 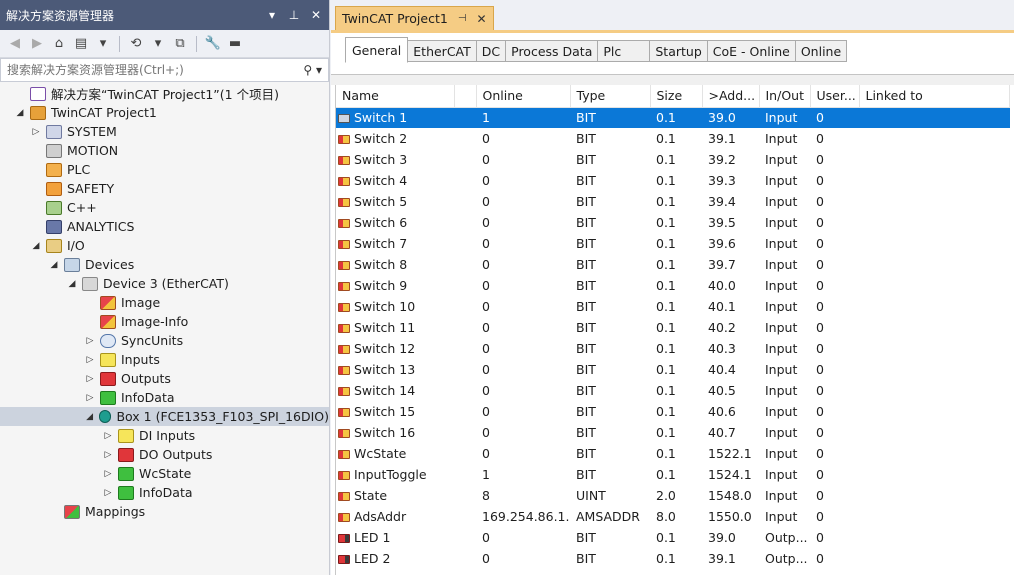 I want to click on table-row: Switch 10 0 BIT 0.1 40.1 Input 0, so click(x=673, y=306).